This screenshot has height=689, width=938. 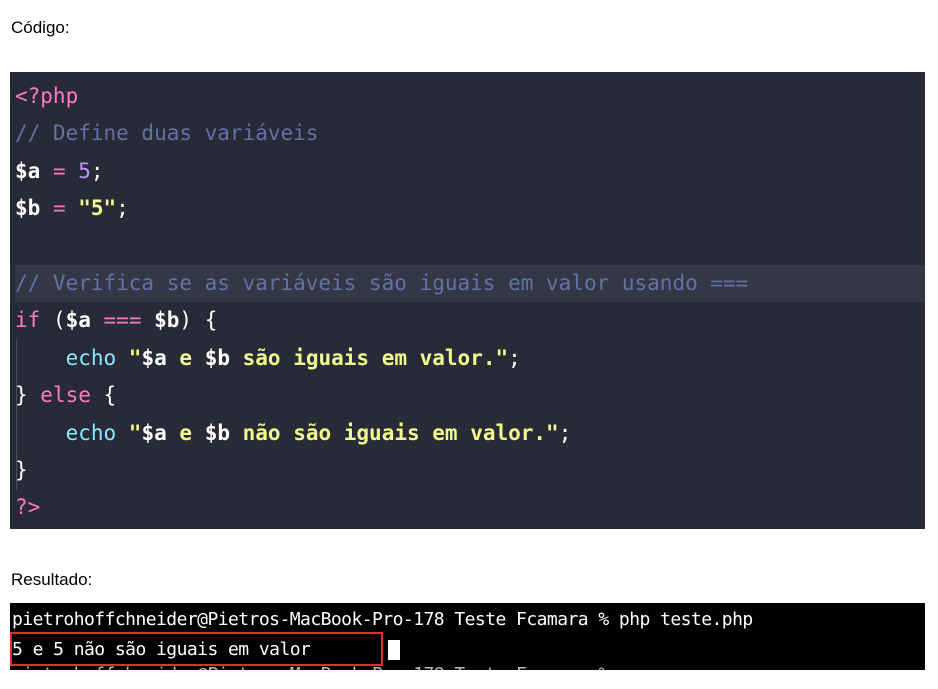 What do you see at coordinates (394, 432) in the screenshot?
I see `code-token: não são iguais em valor."` at bounding box center [394, 432].